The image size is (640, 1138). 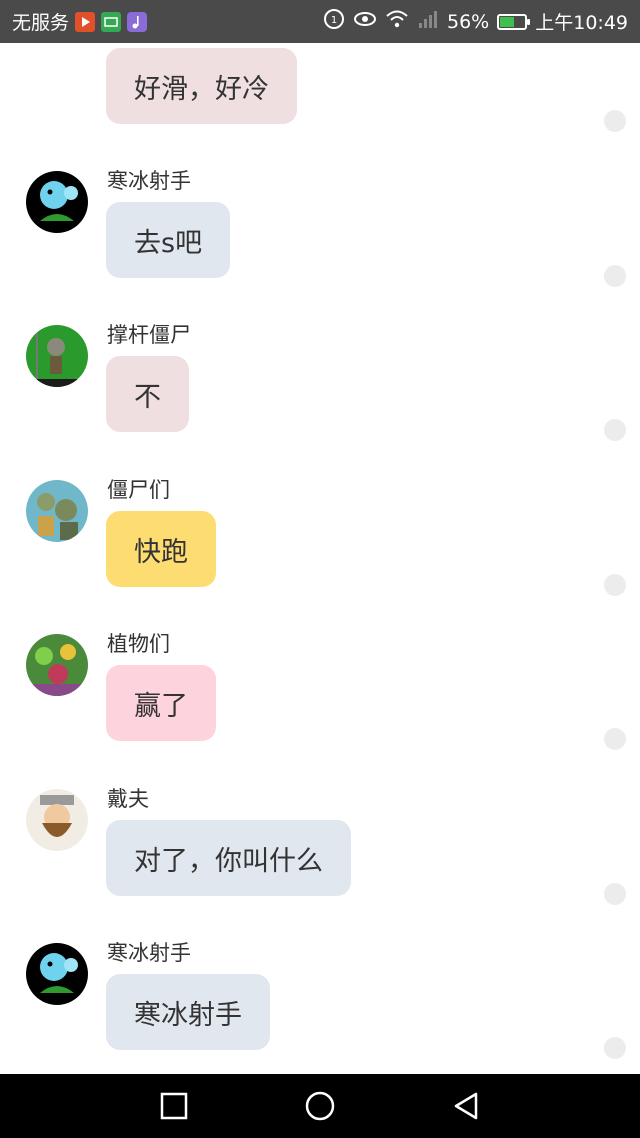 I want to click on circle-icon, so click(x=320, y=1106).